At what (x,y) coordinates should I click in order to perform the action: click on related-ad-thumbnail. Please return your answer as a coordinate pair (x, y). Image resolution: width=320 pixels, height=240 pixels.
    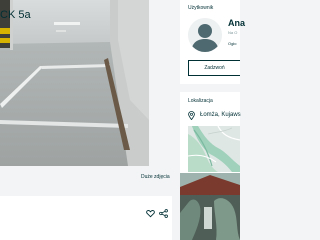
    Looking at the image, I should click on (210, 206).